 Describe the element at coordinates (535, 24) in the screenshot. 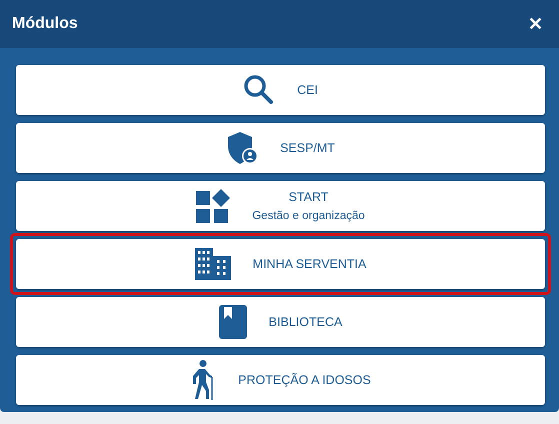

I see `close-button: ✕` at that location.